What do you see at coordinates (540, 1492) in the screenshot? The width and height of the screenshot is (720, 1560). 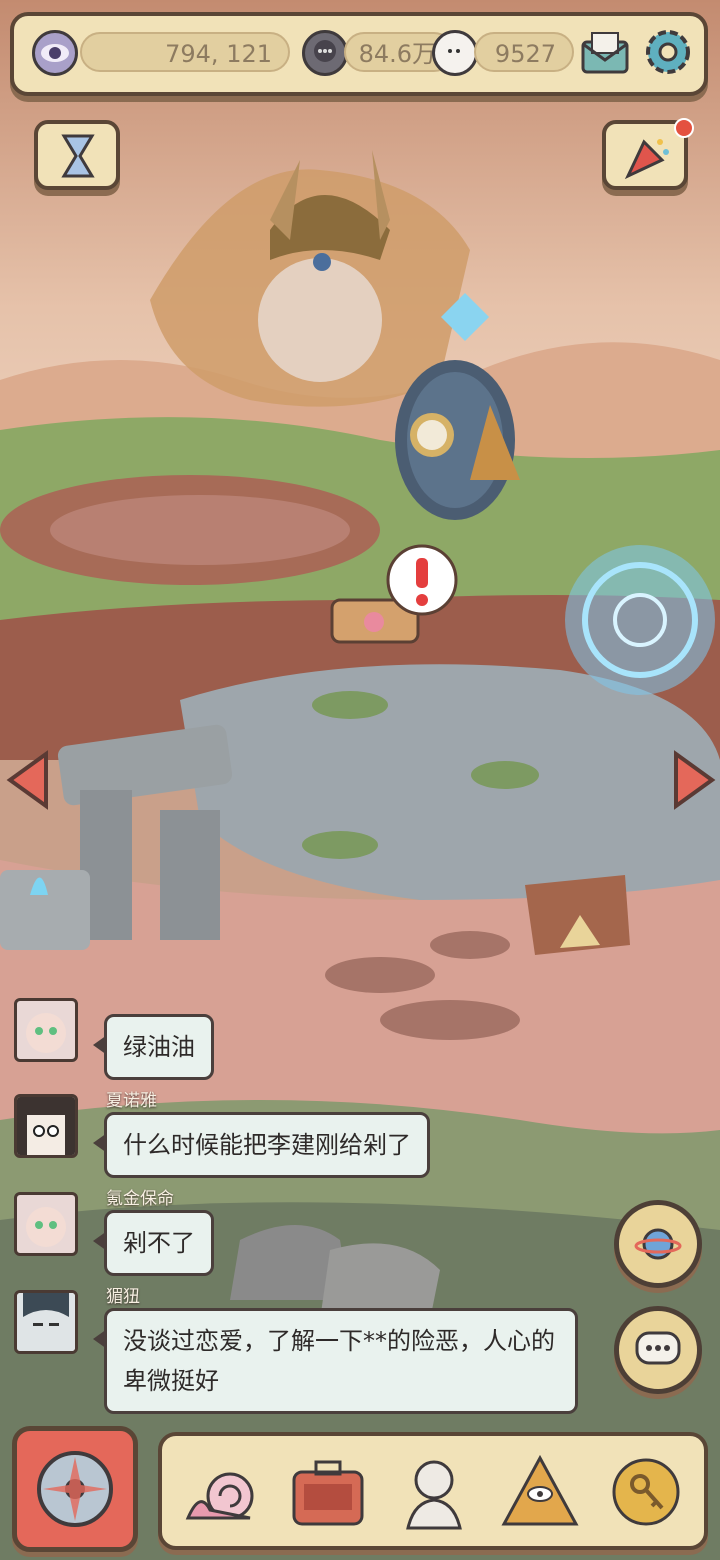 I see `pyramid-eye-icon` at bounding box center [540, 1492].